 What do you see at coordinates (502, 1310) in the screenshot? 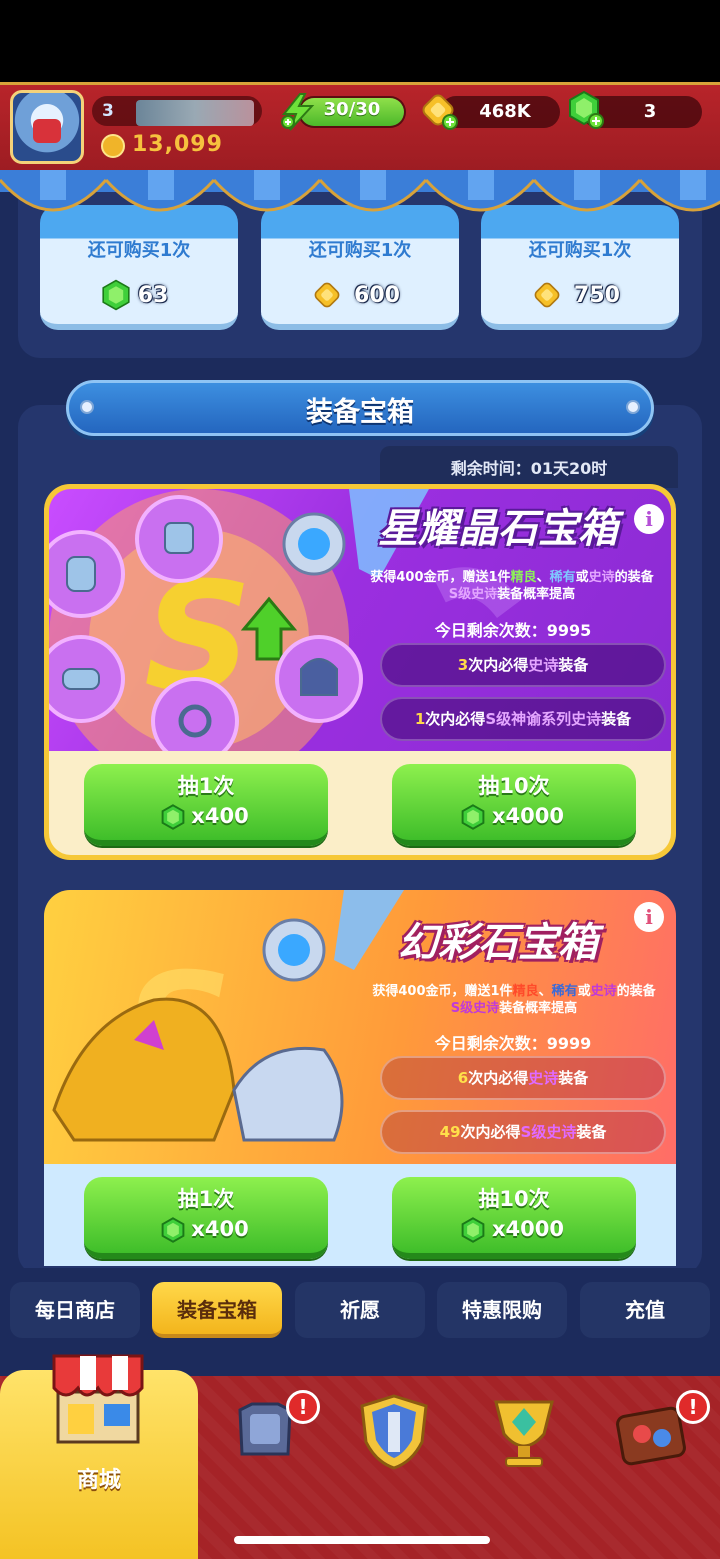
I see `tab-special-offers: 特惠限购` at bounding box center [502, 1310].